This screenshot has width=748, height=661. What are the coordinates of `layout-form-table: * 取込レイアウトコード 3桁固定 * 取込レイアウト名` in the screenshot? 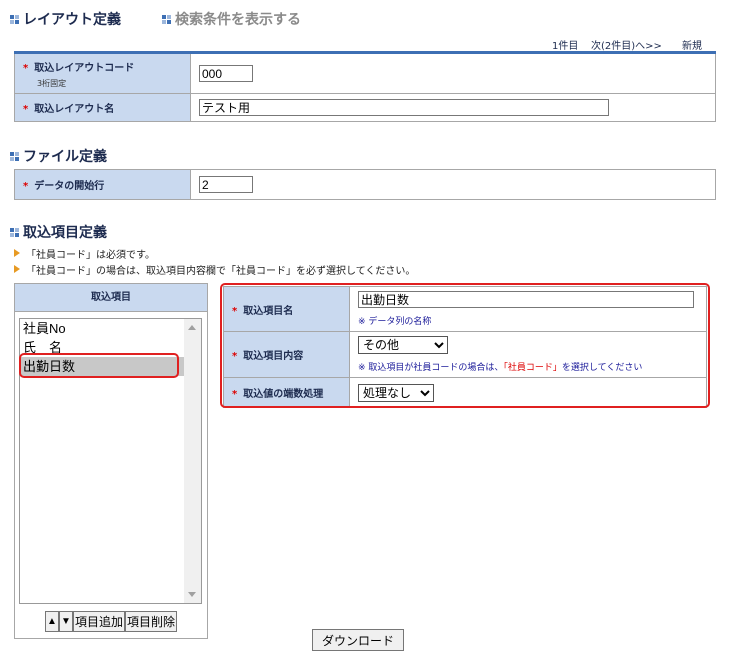 It's located at (365, 86).